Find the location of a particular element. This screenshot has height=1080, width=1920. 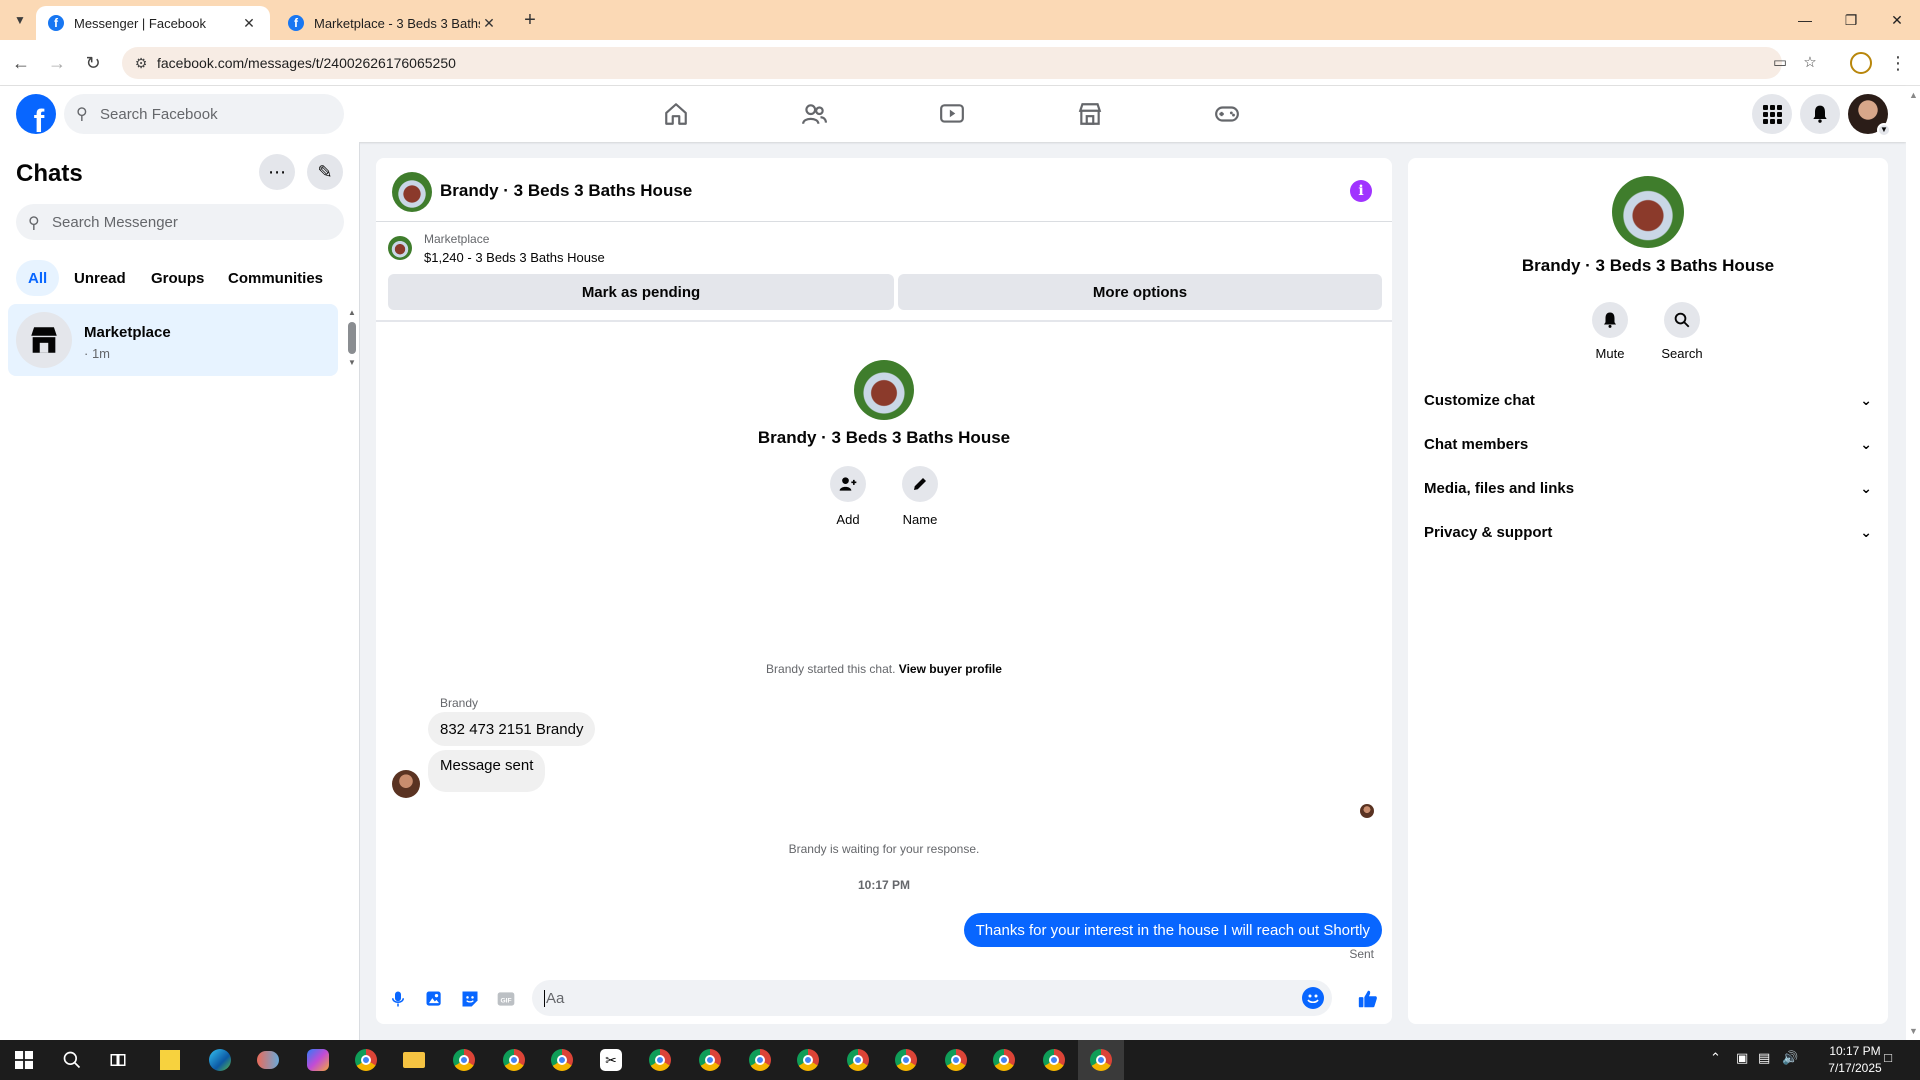

filter-unread: Unread is located at coordinates (100, 278).